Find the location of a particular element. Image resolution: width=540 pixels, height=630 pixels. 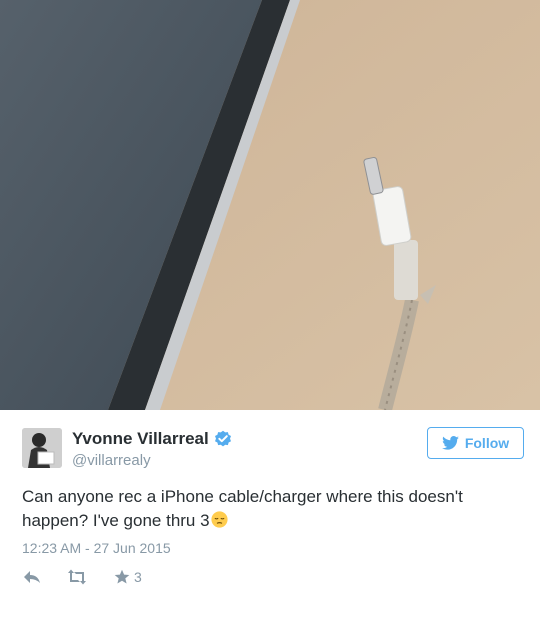

retweet-icon is located at coordinates (77, 577).